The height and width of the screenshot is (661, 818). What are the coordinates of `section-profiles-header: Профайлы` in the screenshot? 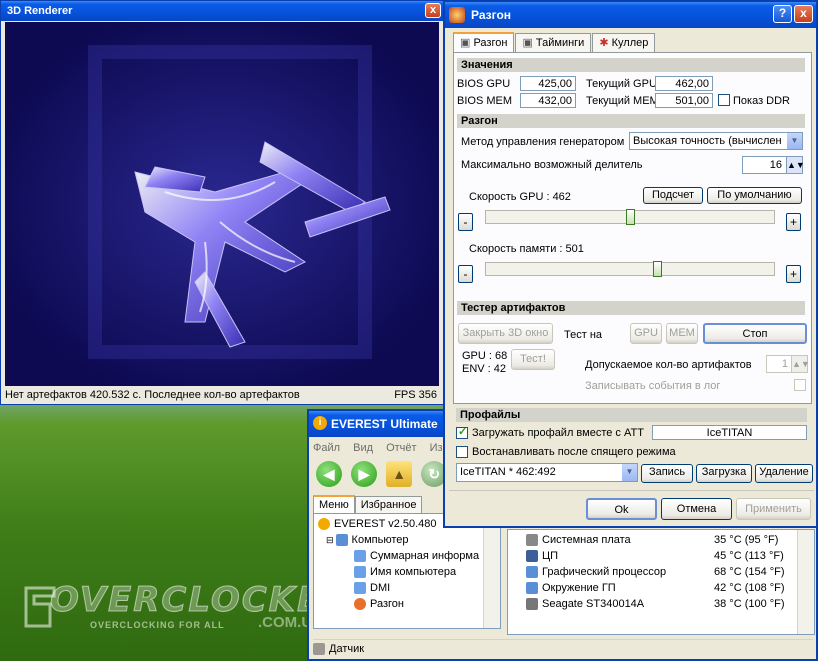 It's located at (631, 415).